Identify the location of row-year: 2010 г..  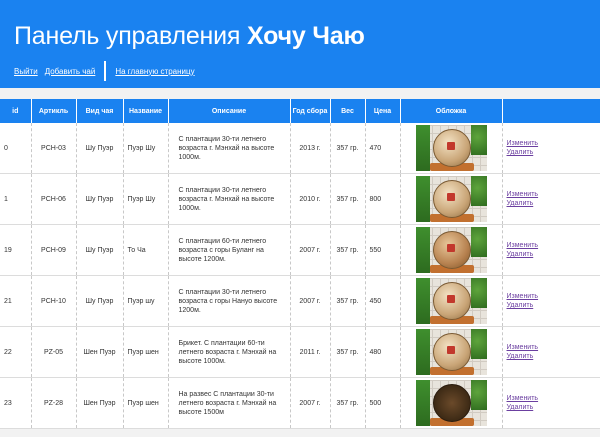
(310, 199).